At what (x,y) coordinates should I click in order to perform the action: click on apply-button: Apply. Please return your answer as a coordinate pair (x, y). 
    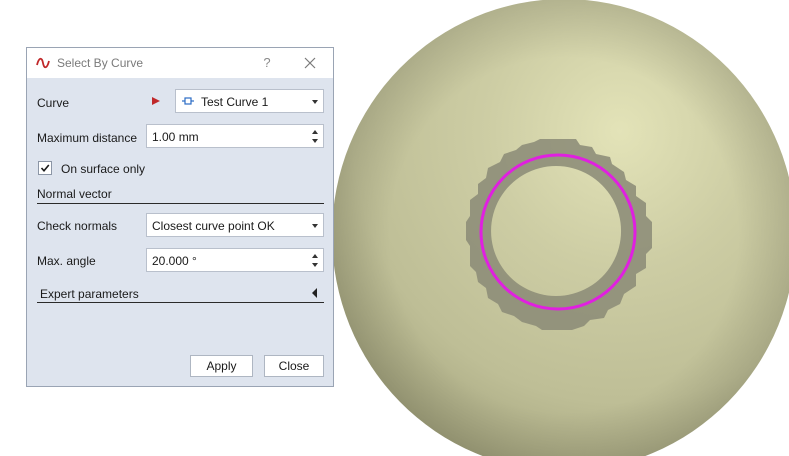
    Looking at the image, I should click on (221, 366).